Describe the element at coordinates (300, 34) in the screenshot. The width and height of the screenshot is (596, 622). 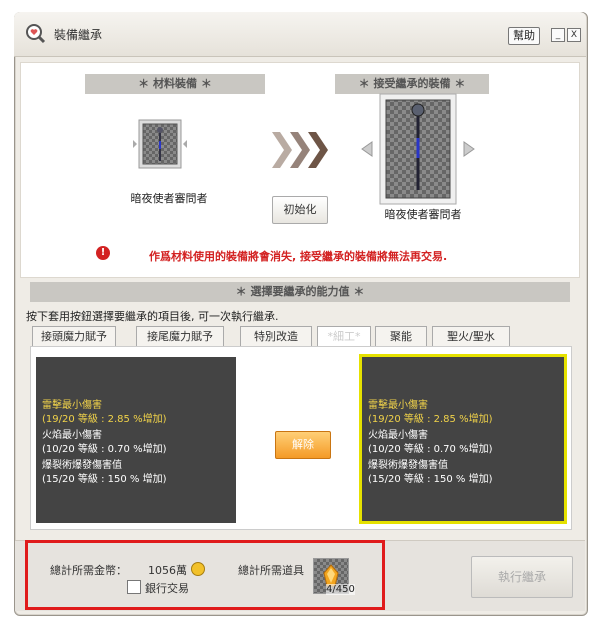
I see `title-bar: 裝備繼承 幫助 _ X` at that location.